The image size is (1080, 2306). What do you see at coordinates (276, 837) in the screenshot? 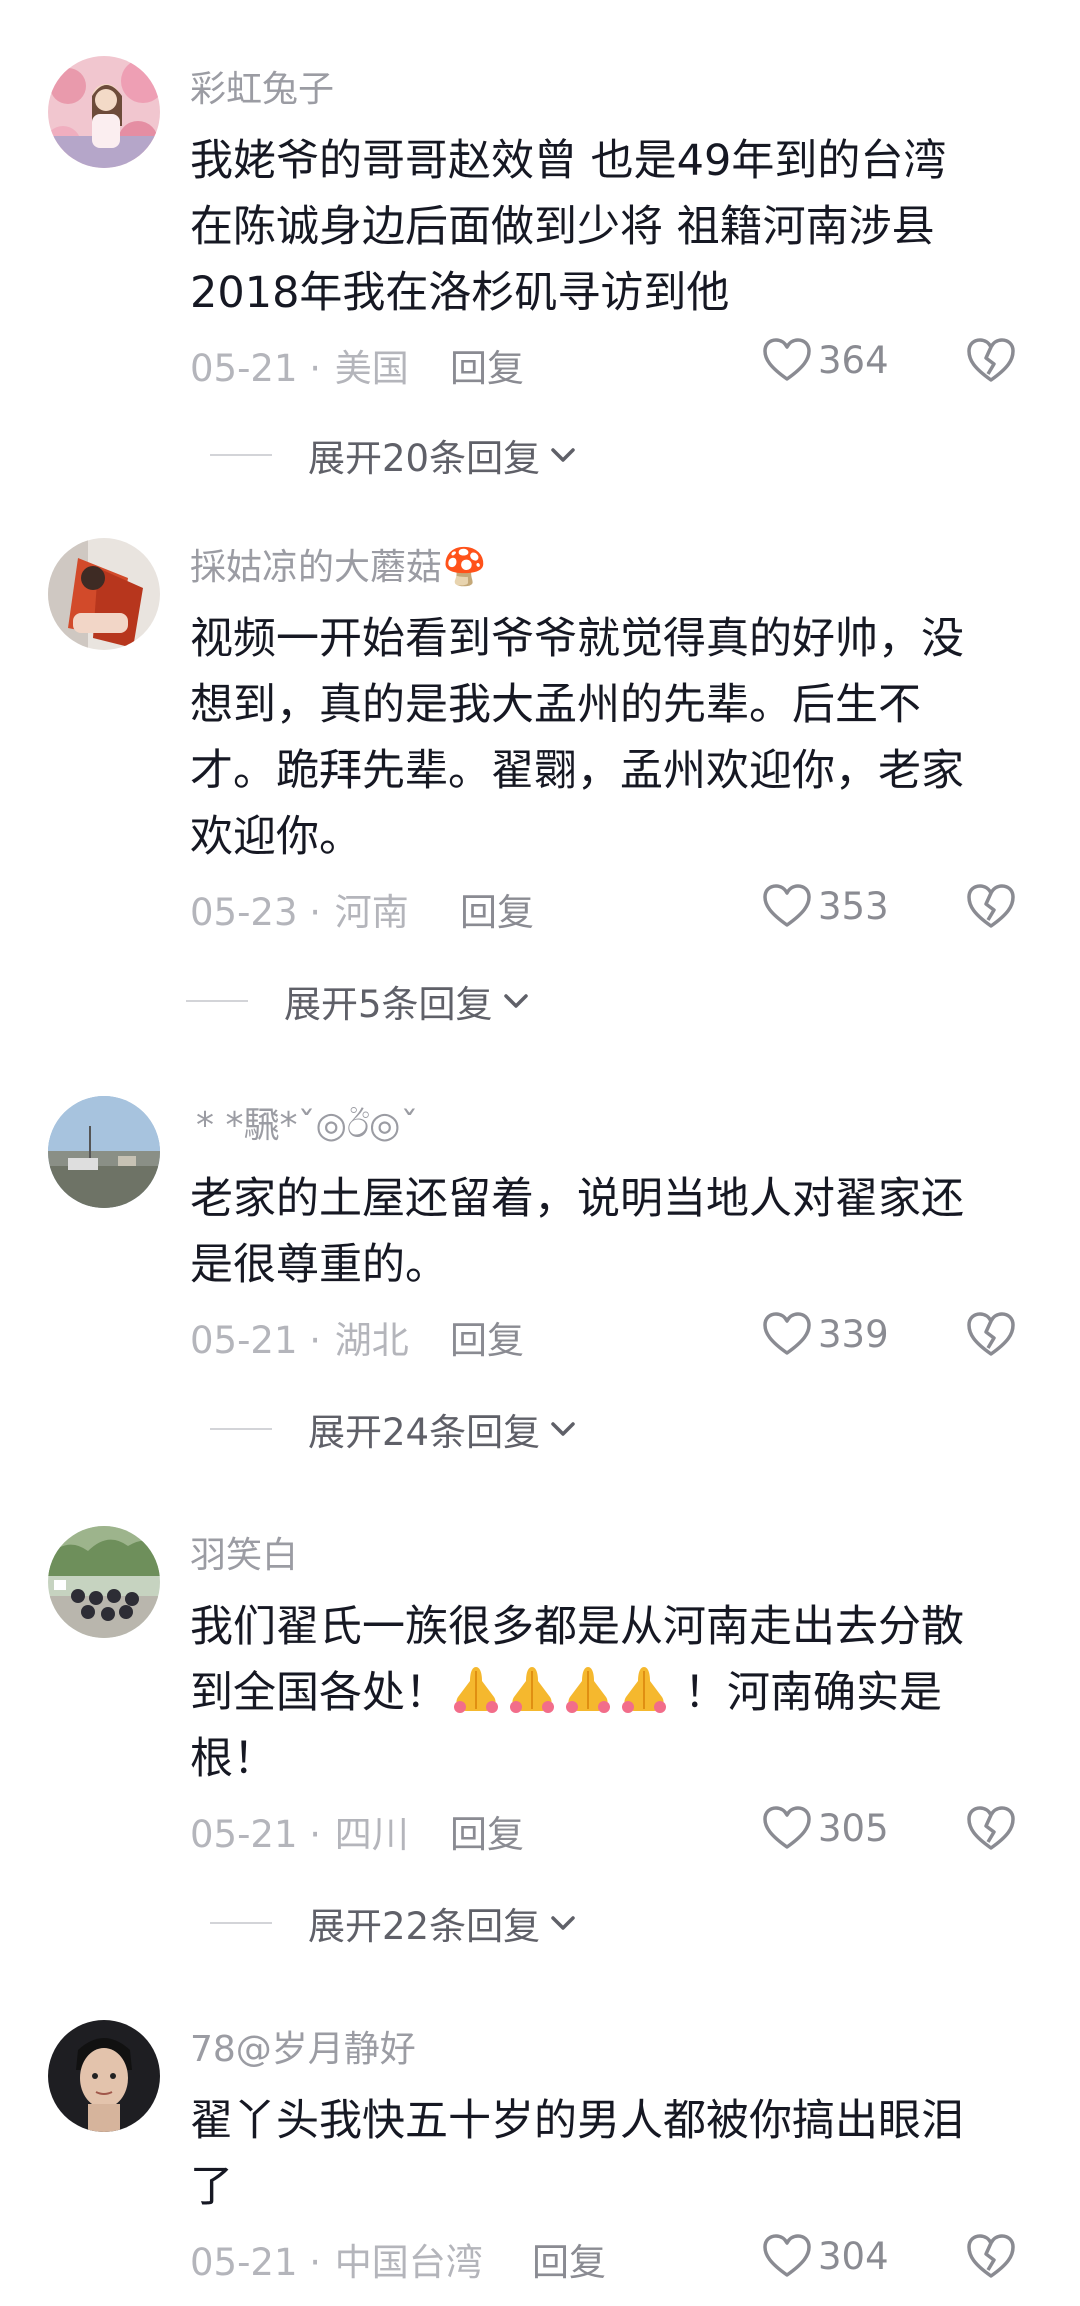
I see `comment-text-line: 欢迎你。` at bounding box center [276, 837].